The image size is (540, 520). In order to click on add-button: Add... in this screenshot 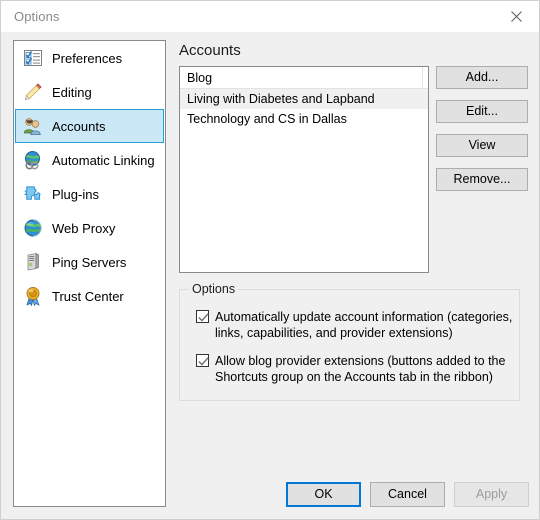, I will do `click(482, 77)`.